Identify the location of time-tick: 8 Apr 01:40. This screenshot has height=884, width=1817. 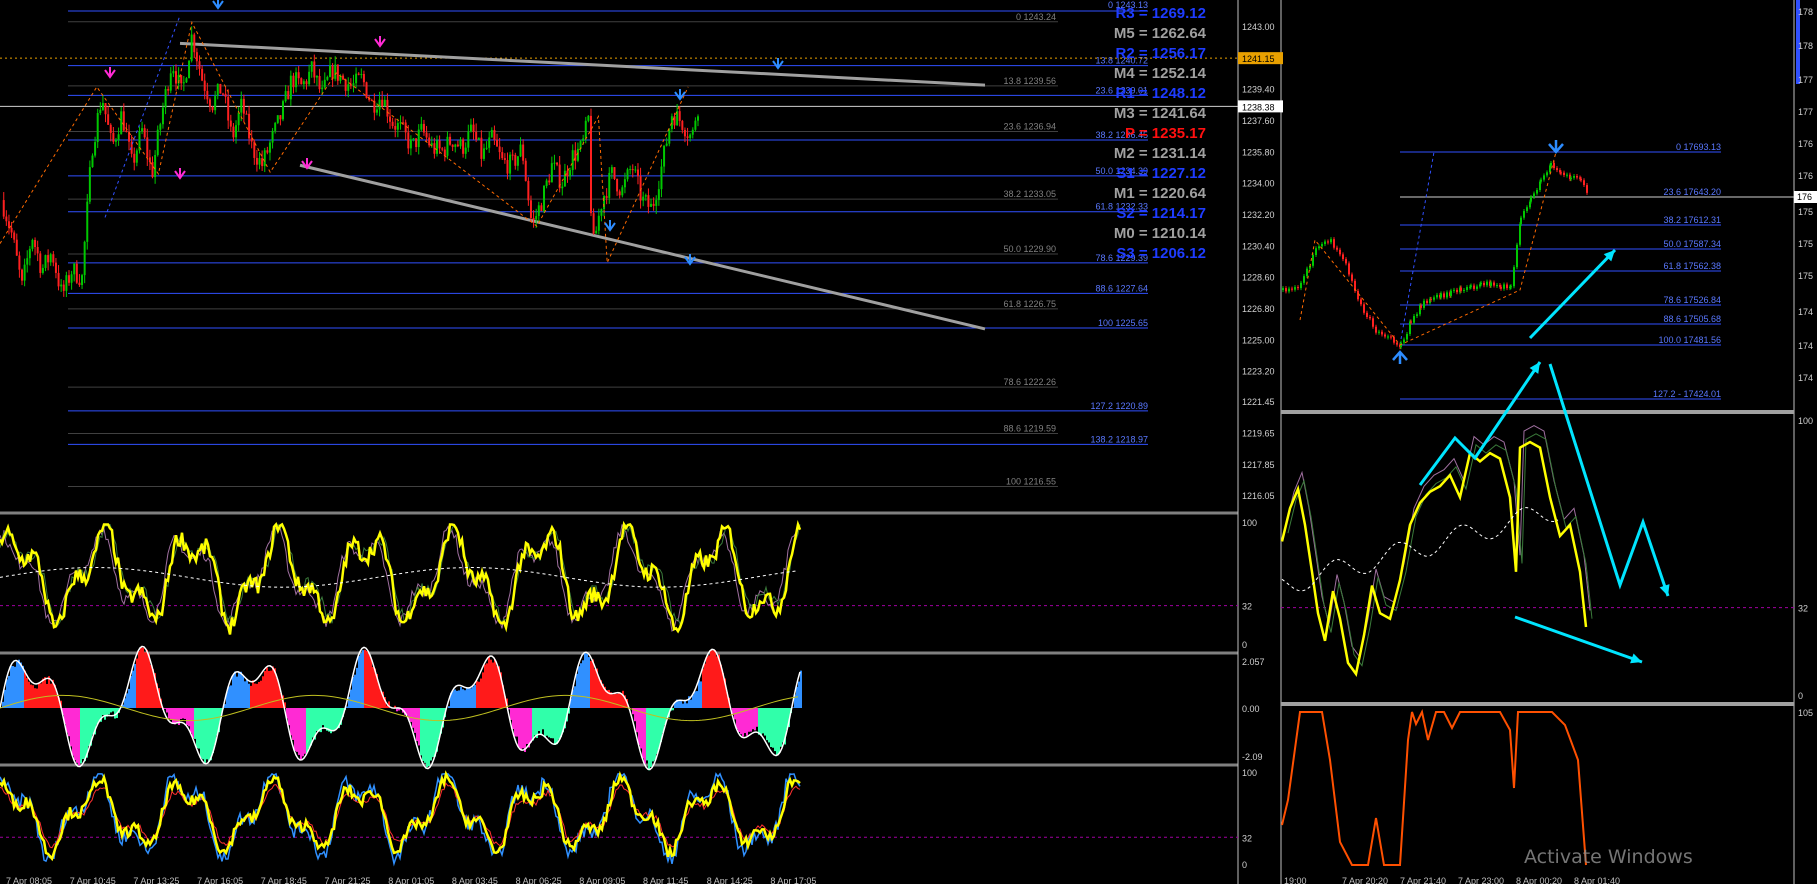
(1597, 880).